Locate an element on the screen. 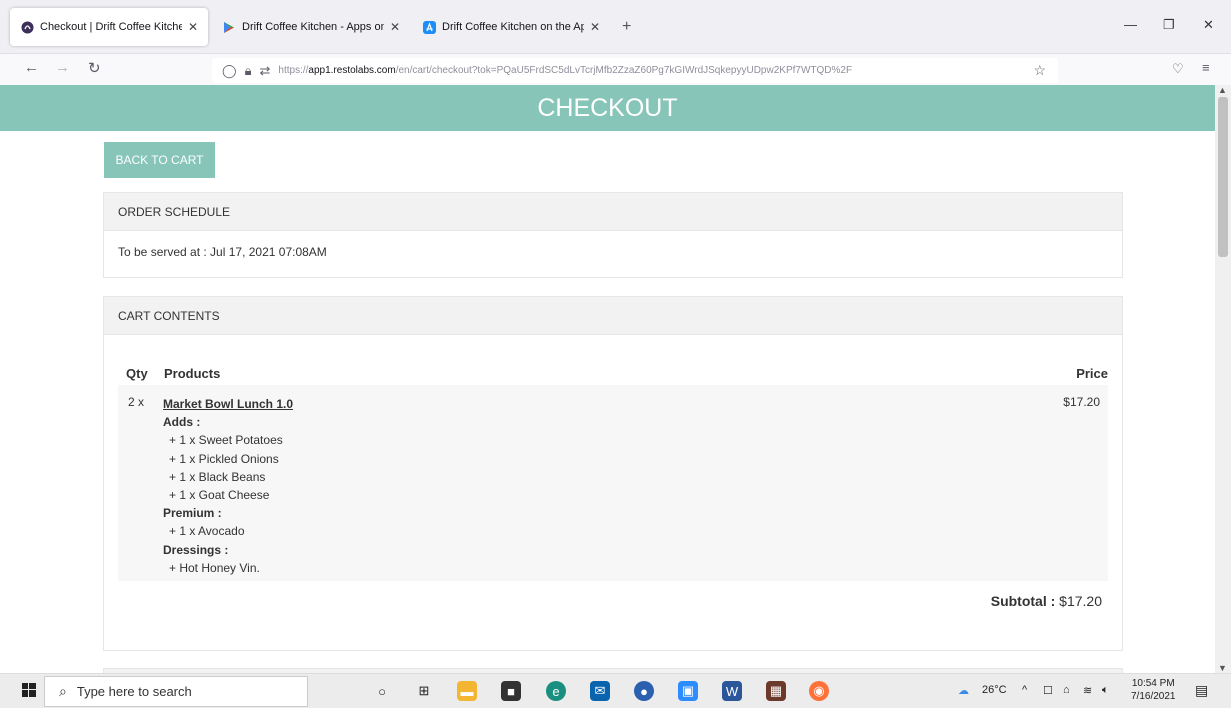 Image resolution: width=1231 pixels, height=708 pixels. drift-icon is located at coordinates (27, 27).